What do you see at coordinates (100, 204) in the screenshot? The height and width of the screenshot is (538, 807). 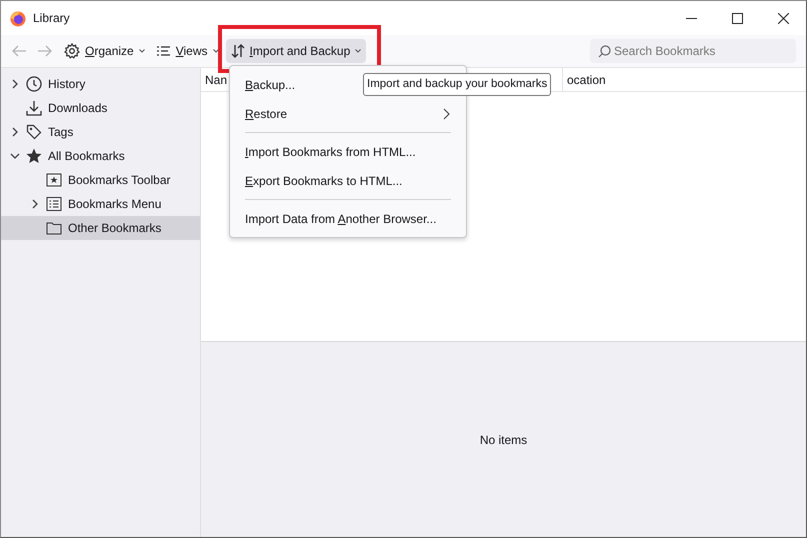 I see `sidebar-item: Bookmarks Menu` at bounding box center [100, 204].